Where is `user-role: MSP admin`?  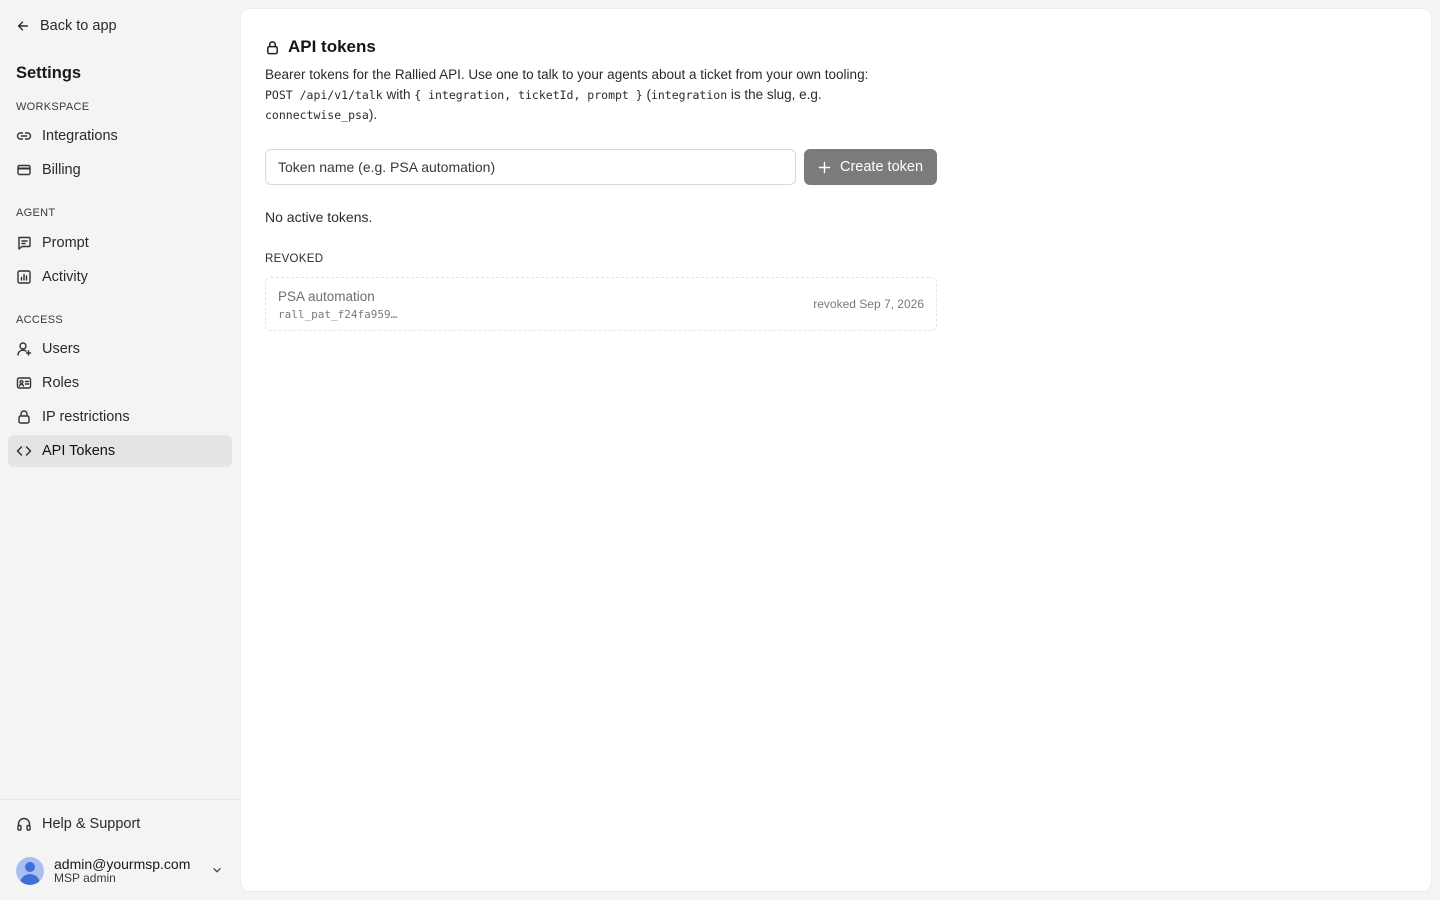 user-role: MSP admin is located at coordinates (85, 878).